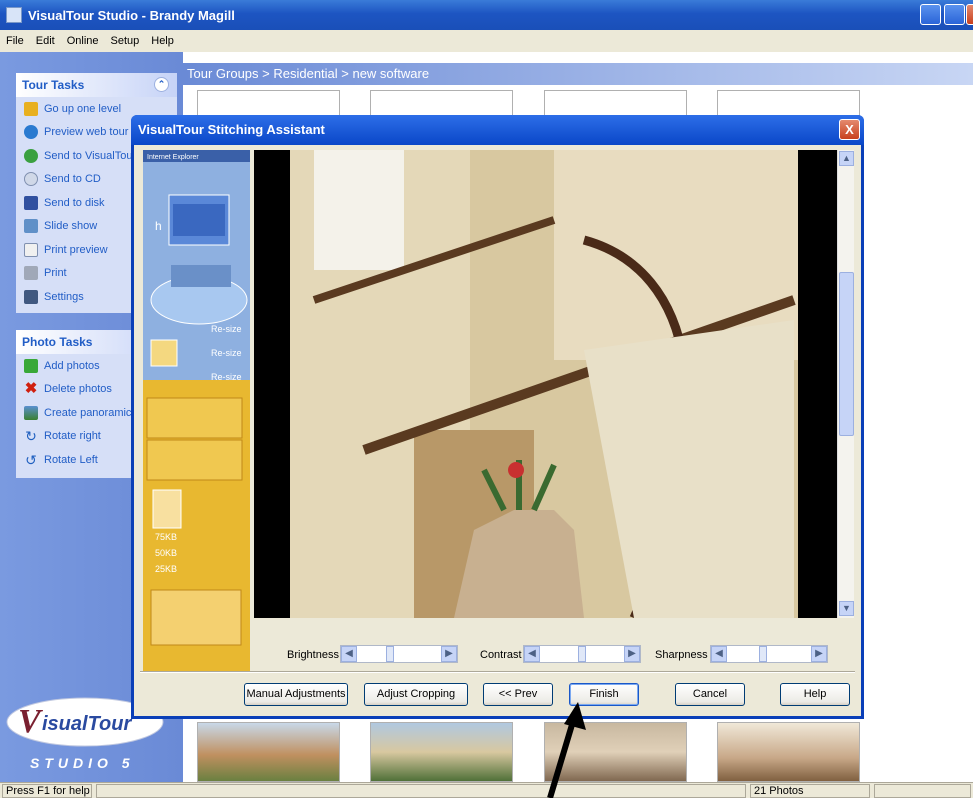  What do you see at coordinates (762, 654) in the screenshot?
I see `sharpness-thumb` at bounding box center [762, 654].